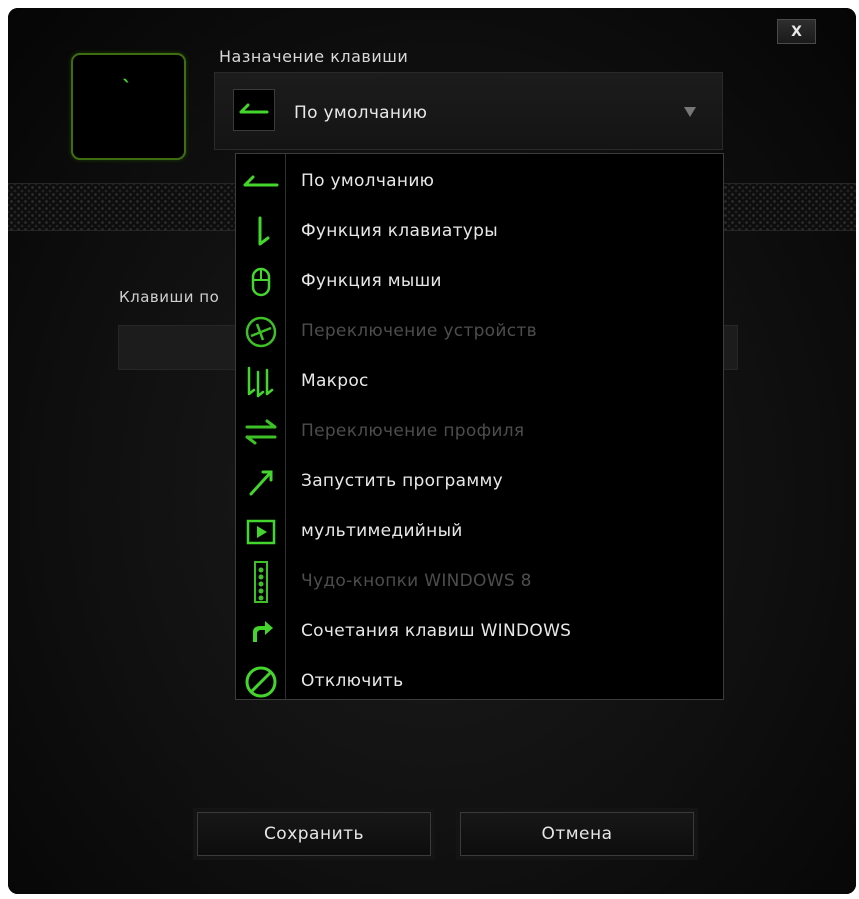  I want to click on menu-item-label: Переключение устройств, so click(419, 331).